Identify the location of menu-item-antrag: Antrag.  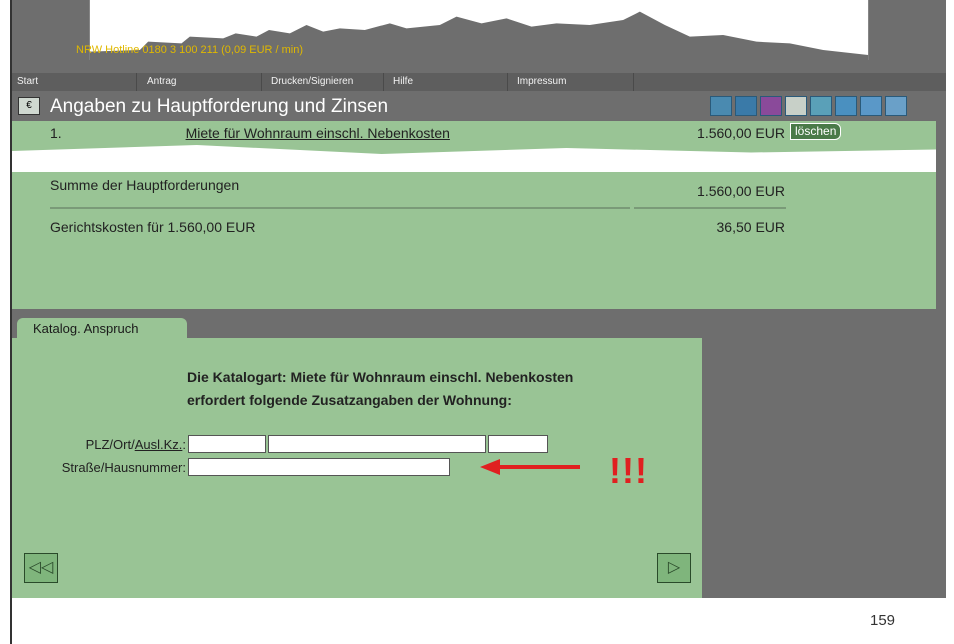
(202, 82).